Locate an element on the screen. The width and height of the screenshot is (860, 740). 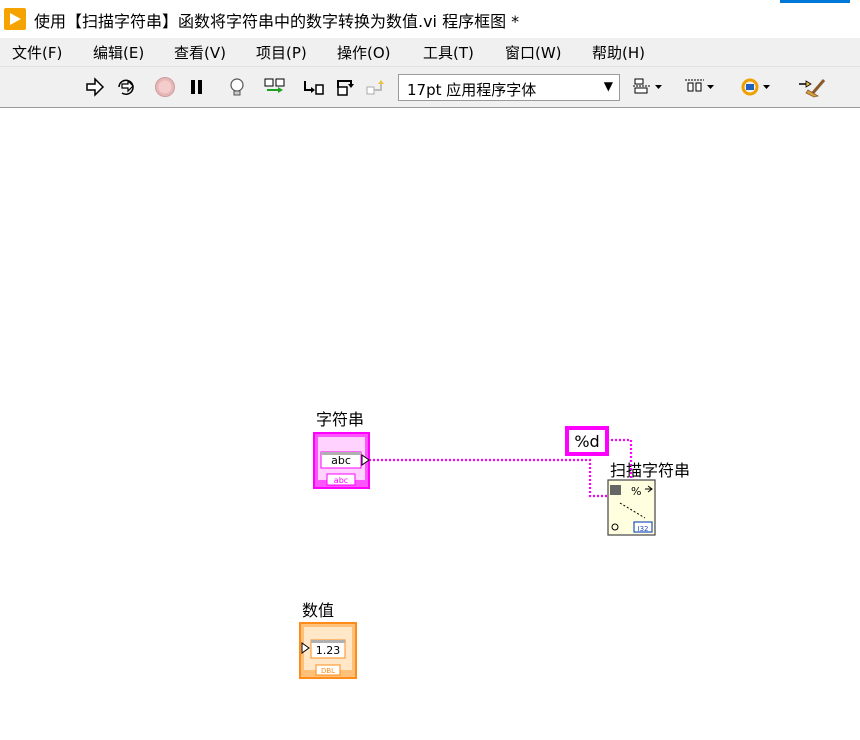
distribute-objects-icon is located at coordinates (699, 87).